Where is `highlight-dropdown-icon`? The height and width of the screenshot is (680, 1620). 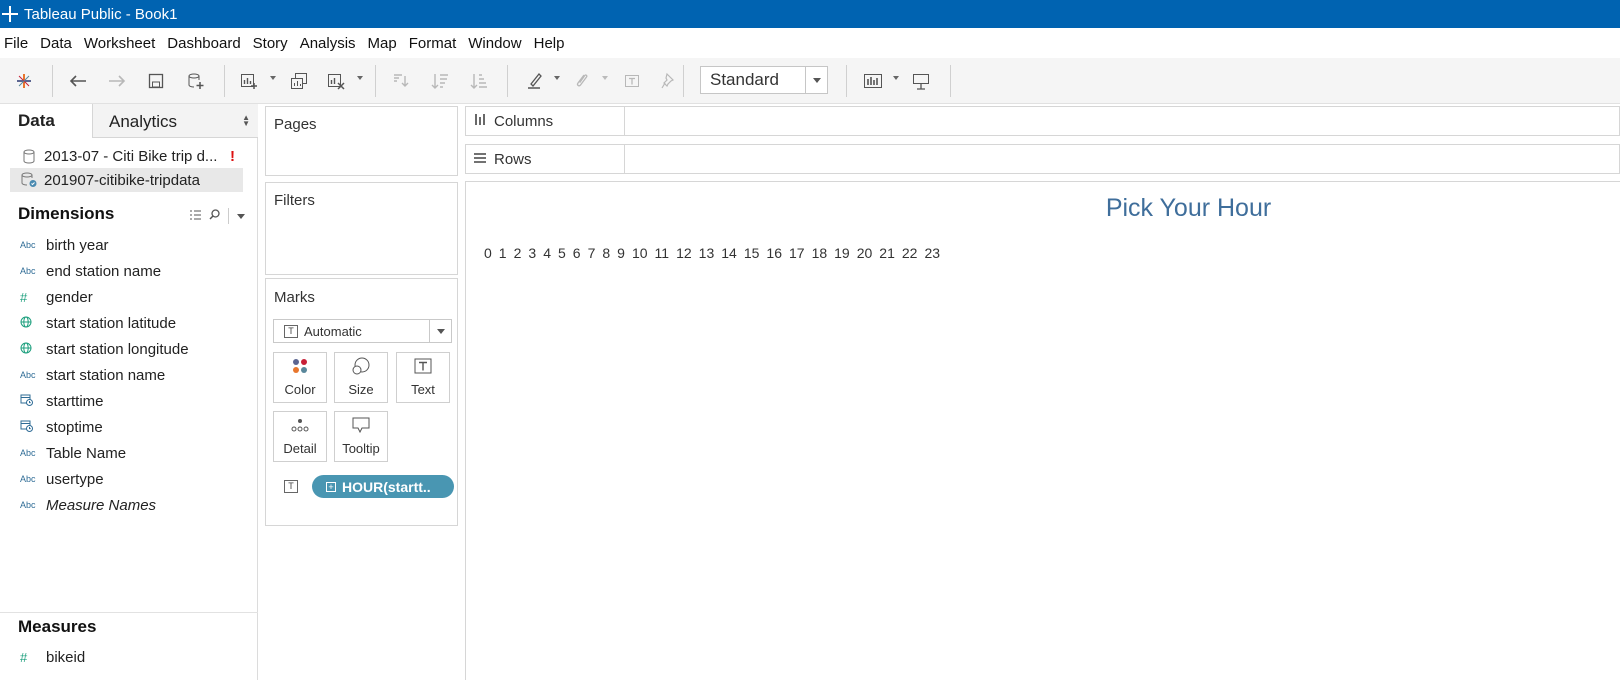 highlight-dropdown-icon is located at coordinates (557, 78).